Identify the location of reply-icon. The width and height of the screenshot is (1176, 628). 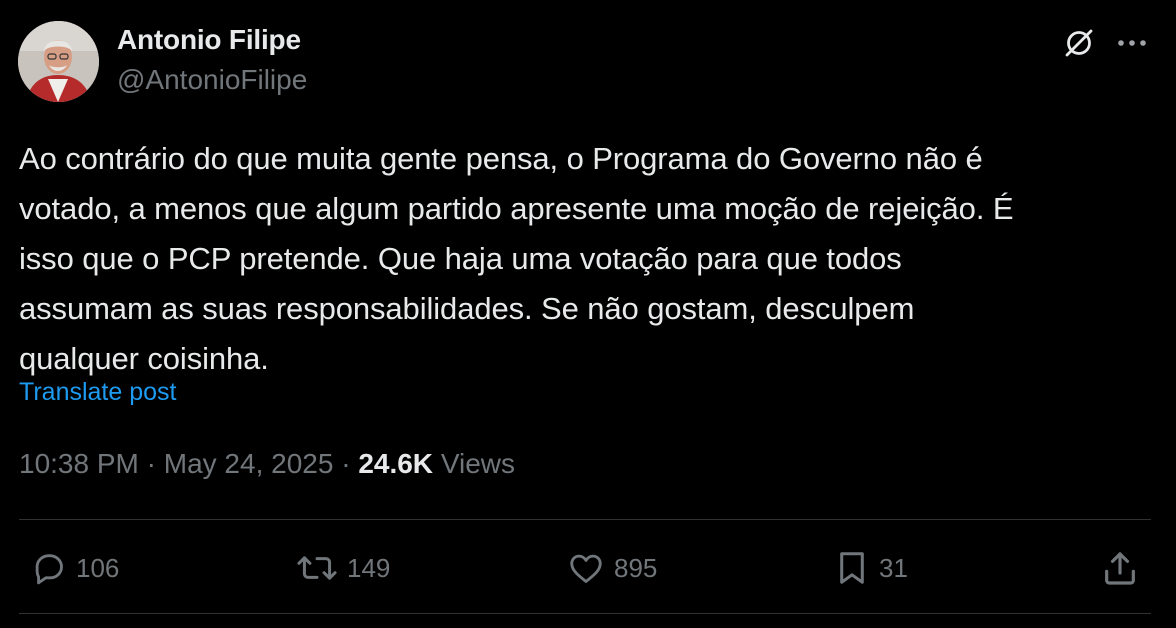
(49, 569).